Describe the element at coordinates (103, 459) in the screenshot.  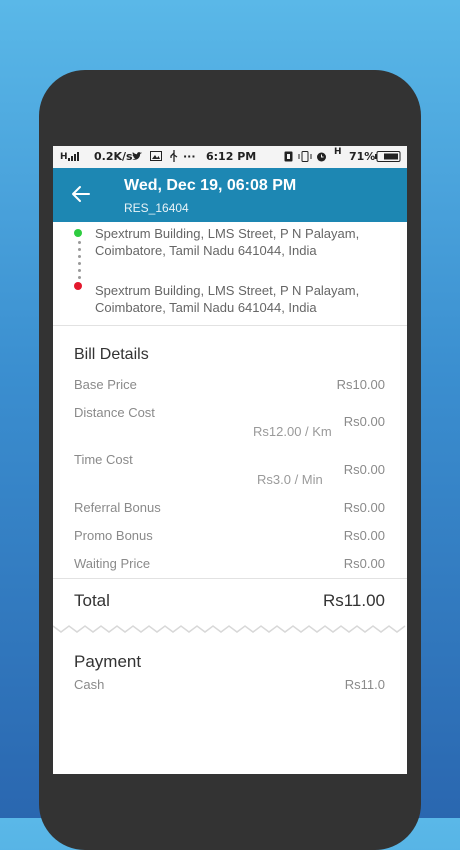
I see `bill-row-label: Time Cost` at that location.